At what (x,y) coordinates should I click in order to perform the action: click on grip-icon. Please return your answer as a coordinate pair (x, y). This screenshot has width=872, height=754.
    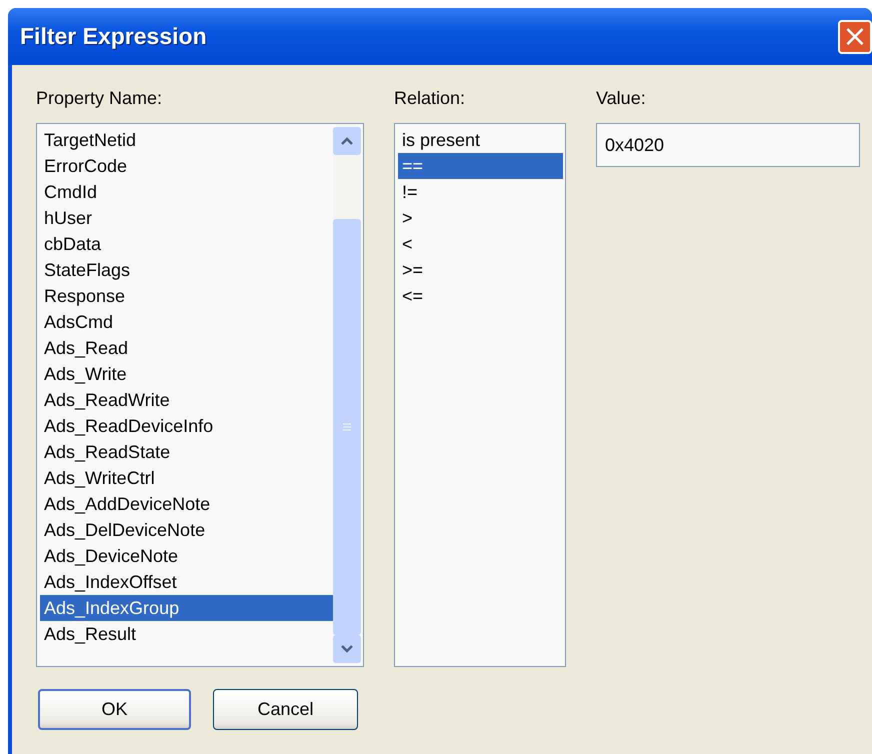
    Looking at the image, I should click on (347, 427).